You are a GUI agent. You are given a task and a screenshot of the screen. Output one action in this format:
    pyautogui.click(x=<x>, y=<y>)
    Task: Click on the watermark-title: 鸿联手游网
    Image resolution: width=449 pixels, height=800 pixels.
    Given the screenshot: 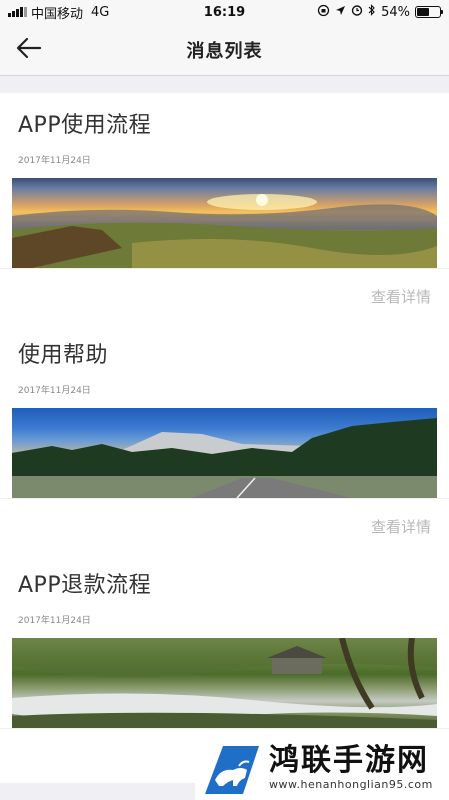 What is the action you would take?
    pyautogui.click(x=349, y=760)
    